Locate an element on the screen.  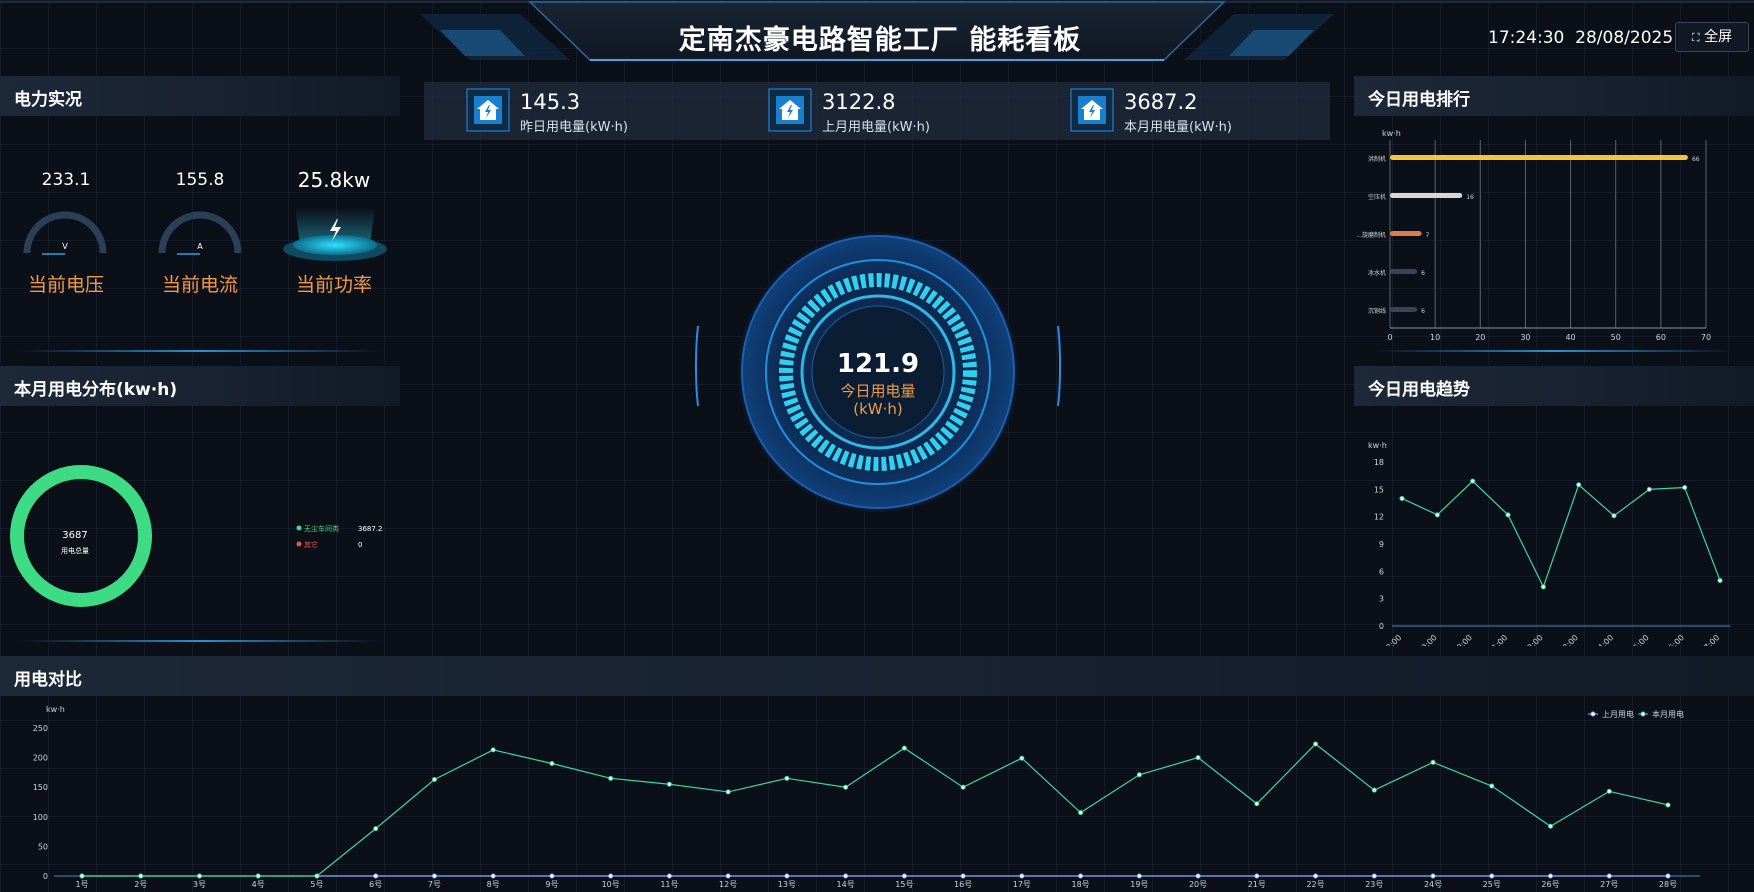
clock-time: 17:24:30 is located at coordinates (1526, 38).